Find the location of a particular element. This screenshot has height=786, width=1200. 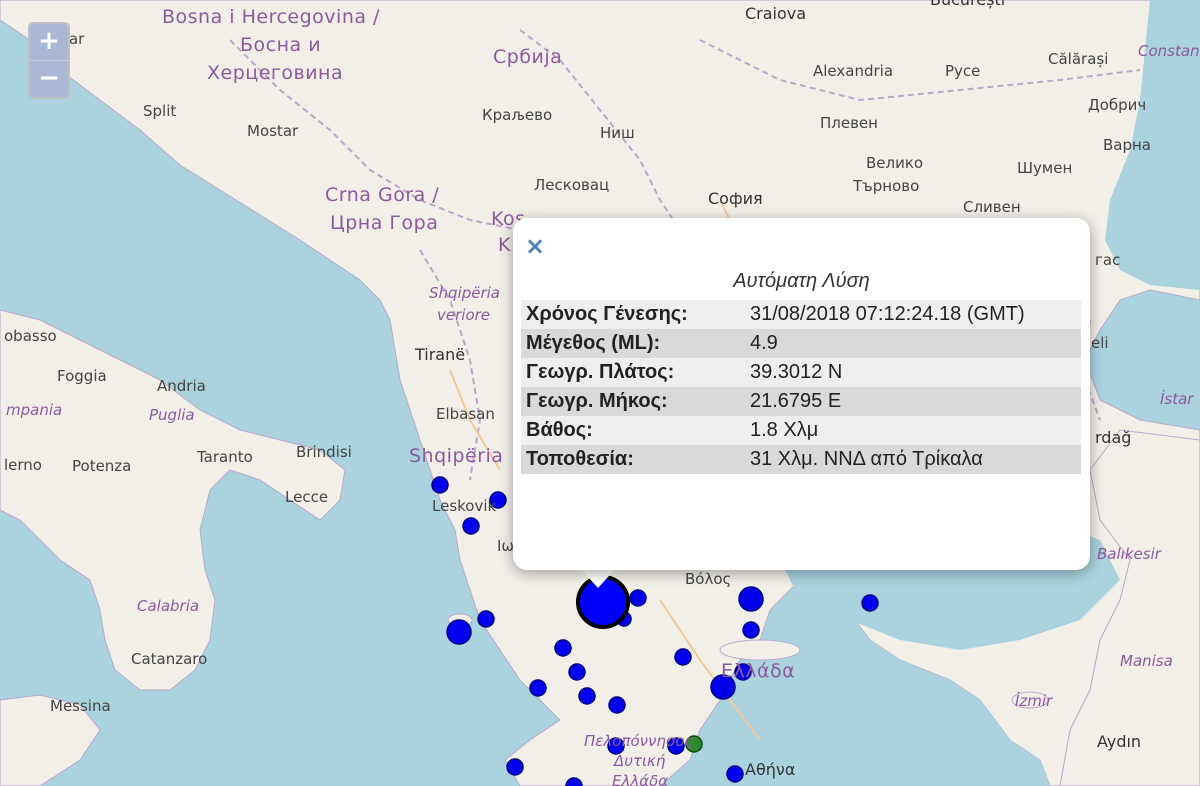

table-row: Μέγεθος (ML): 4.9 is located at coordinates (801, 343).